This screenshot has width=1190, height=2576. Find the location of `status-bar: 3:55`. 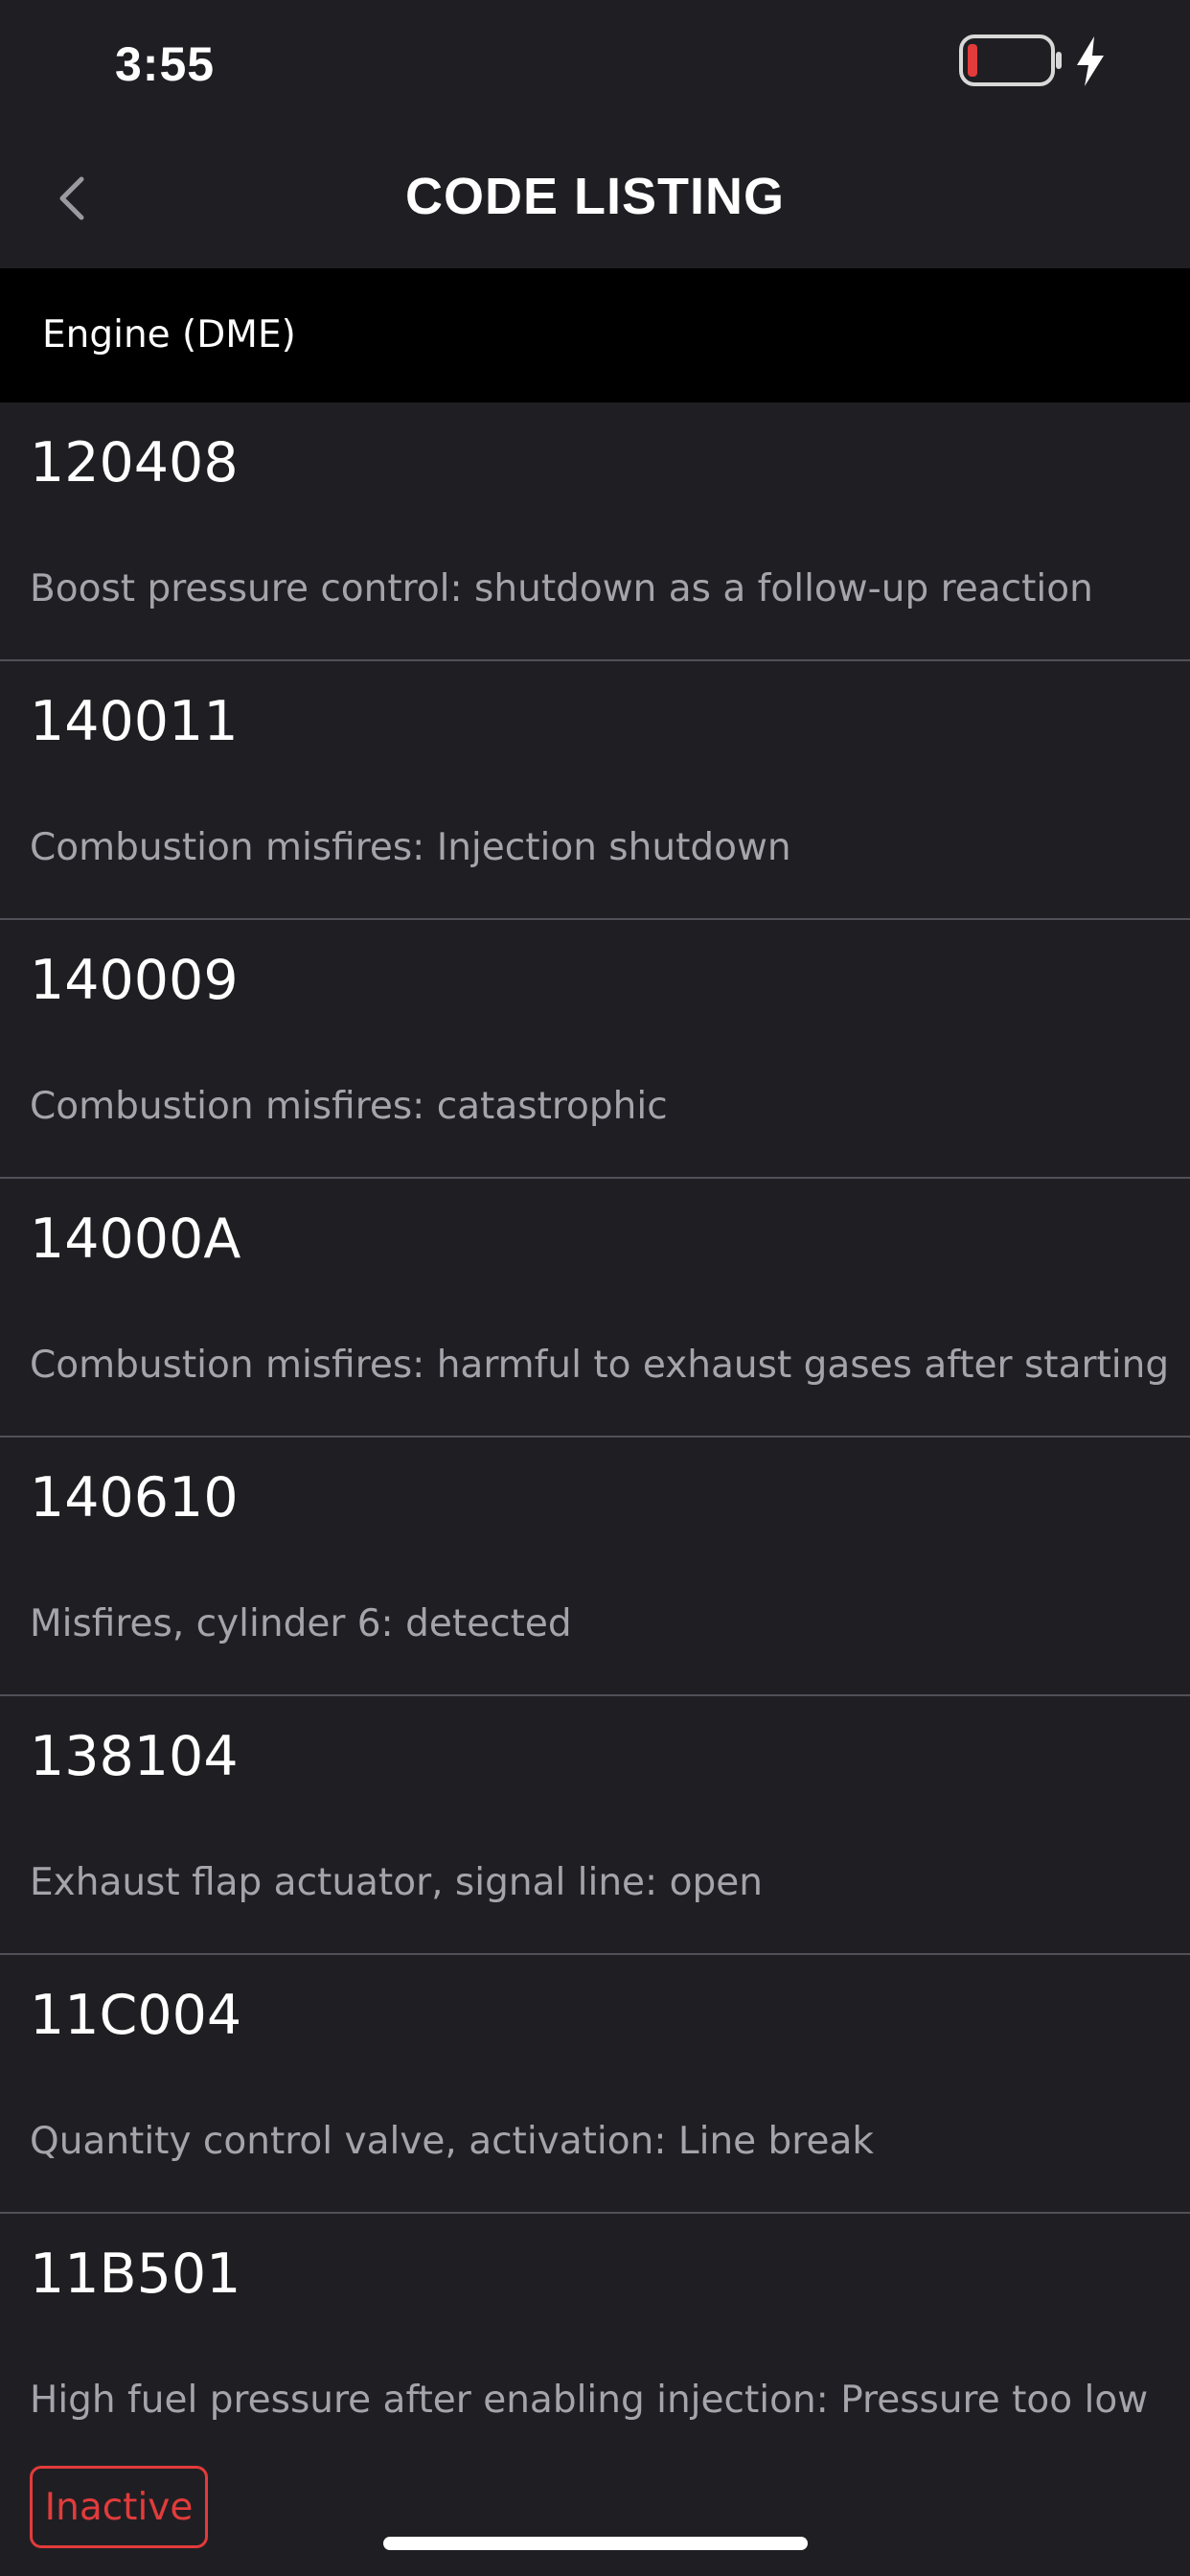

status-bar: 3:55 is located at coordinates (595, 63).